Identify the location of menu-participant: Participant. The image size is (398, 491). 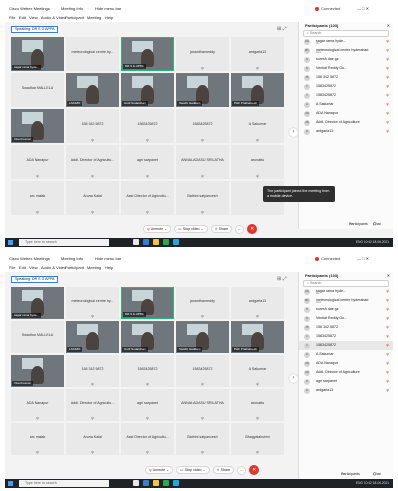
(74, 268).